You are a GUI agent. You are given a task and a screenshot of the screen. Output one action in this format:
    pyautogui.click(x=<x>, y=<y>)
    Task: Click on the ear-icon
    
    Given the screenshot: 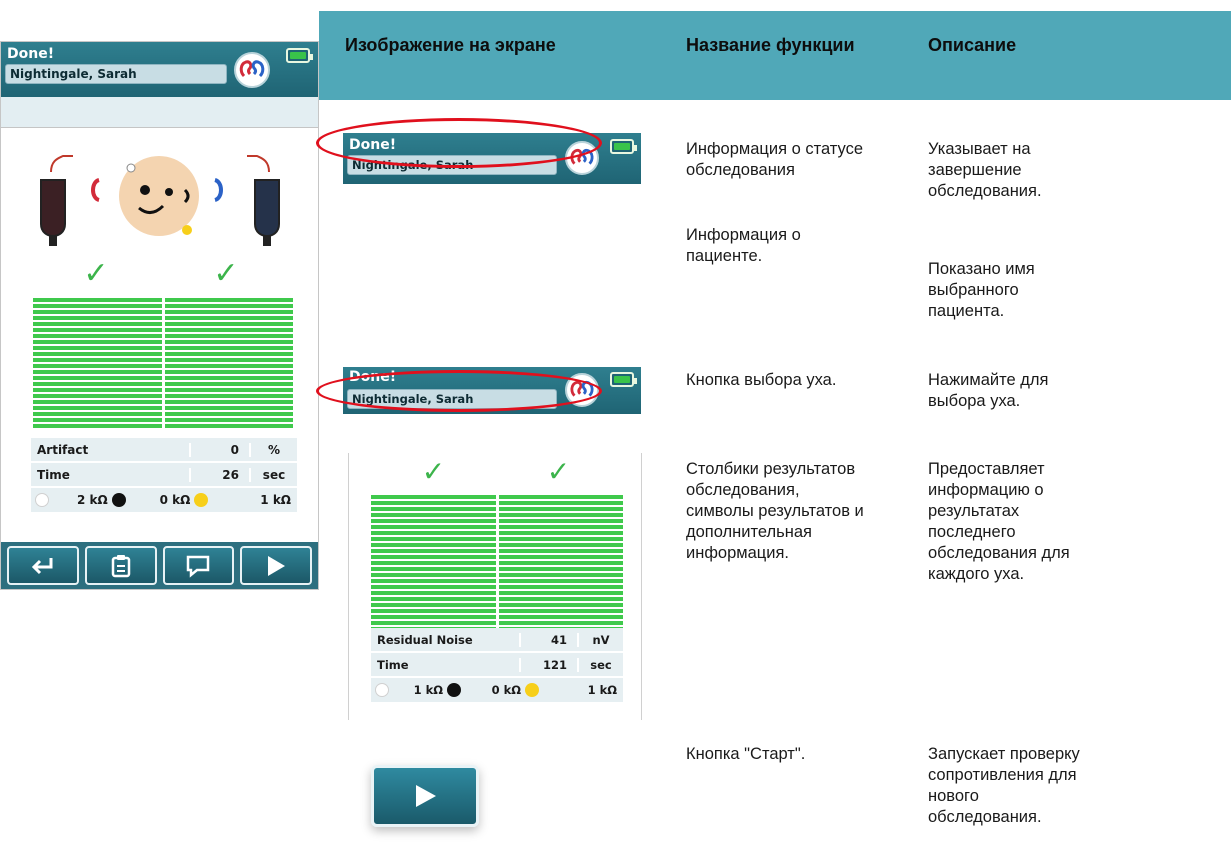 What is the action you would take?
    pyautogui.click(x=252, y=69)
    